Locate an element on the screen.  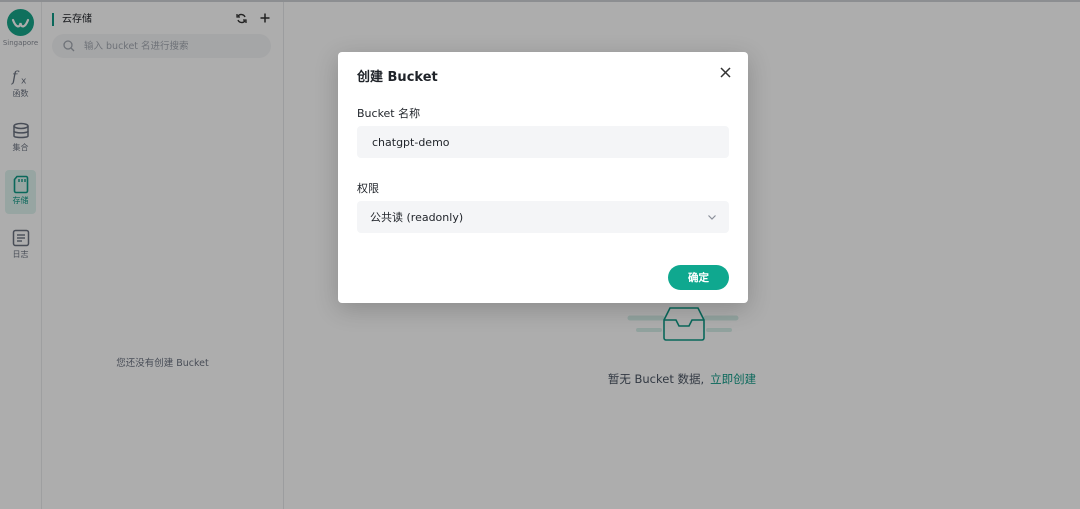
bucket-name-label: Bucket 名称 is located at coordinates (389, 113).